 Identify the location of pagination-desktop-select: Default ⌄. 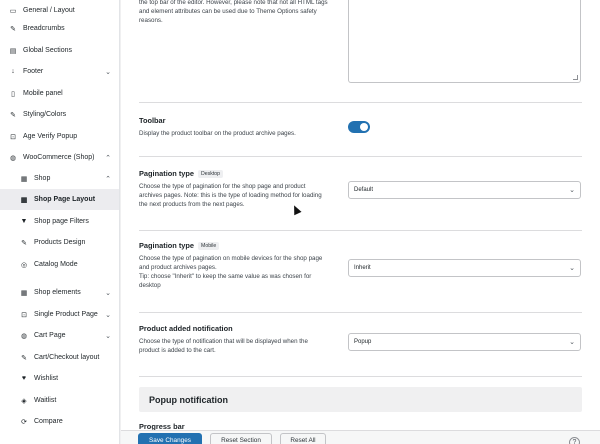
(464, 190).